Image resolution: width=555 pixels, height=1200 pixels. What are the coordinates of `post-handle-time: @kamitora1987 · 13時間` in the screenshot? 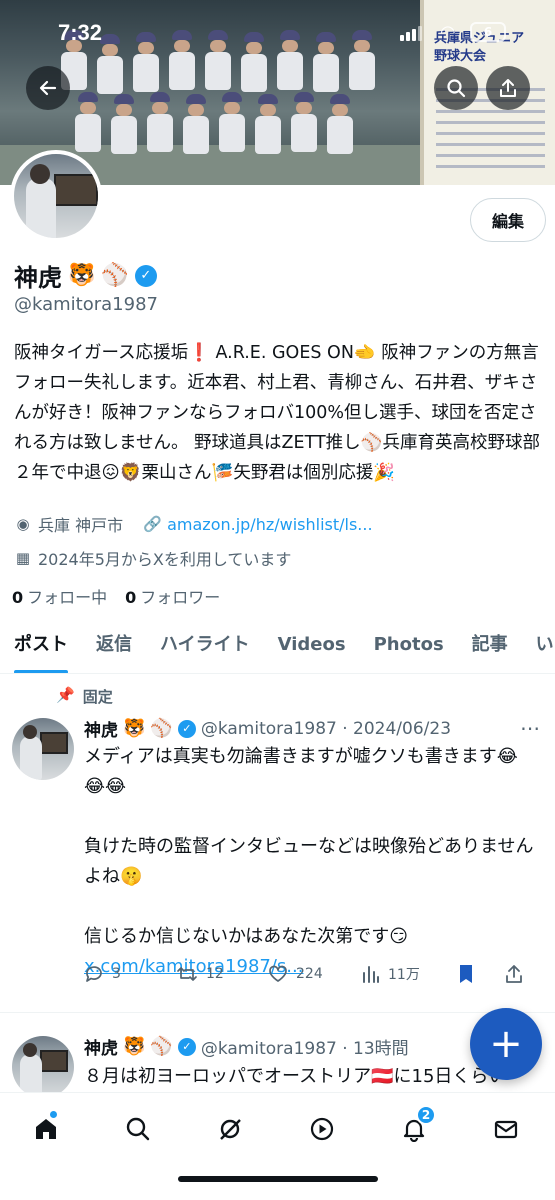 It's located at (304, 1049).